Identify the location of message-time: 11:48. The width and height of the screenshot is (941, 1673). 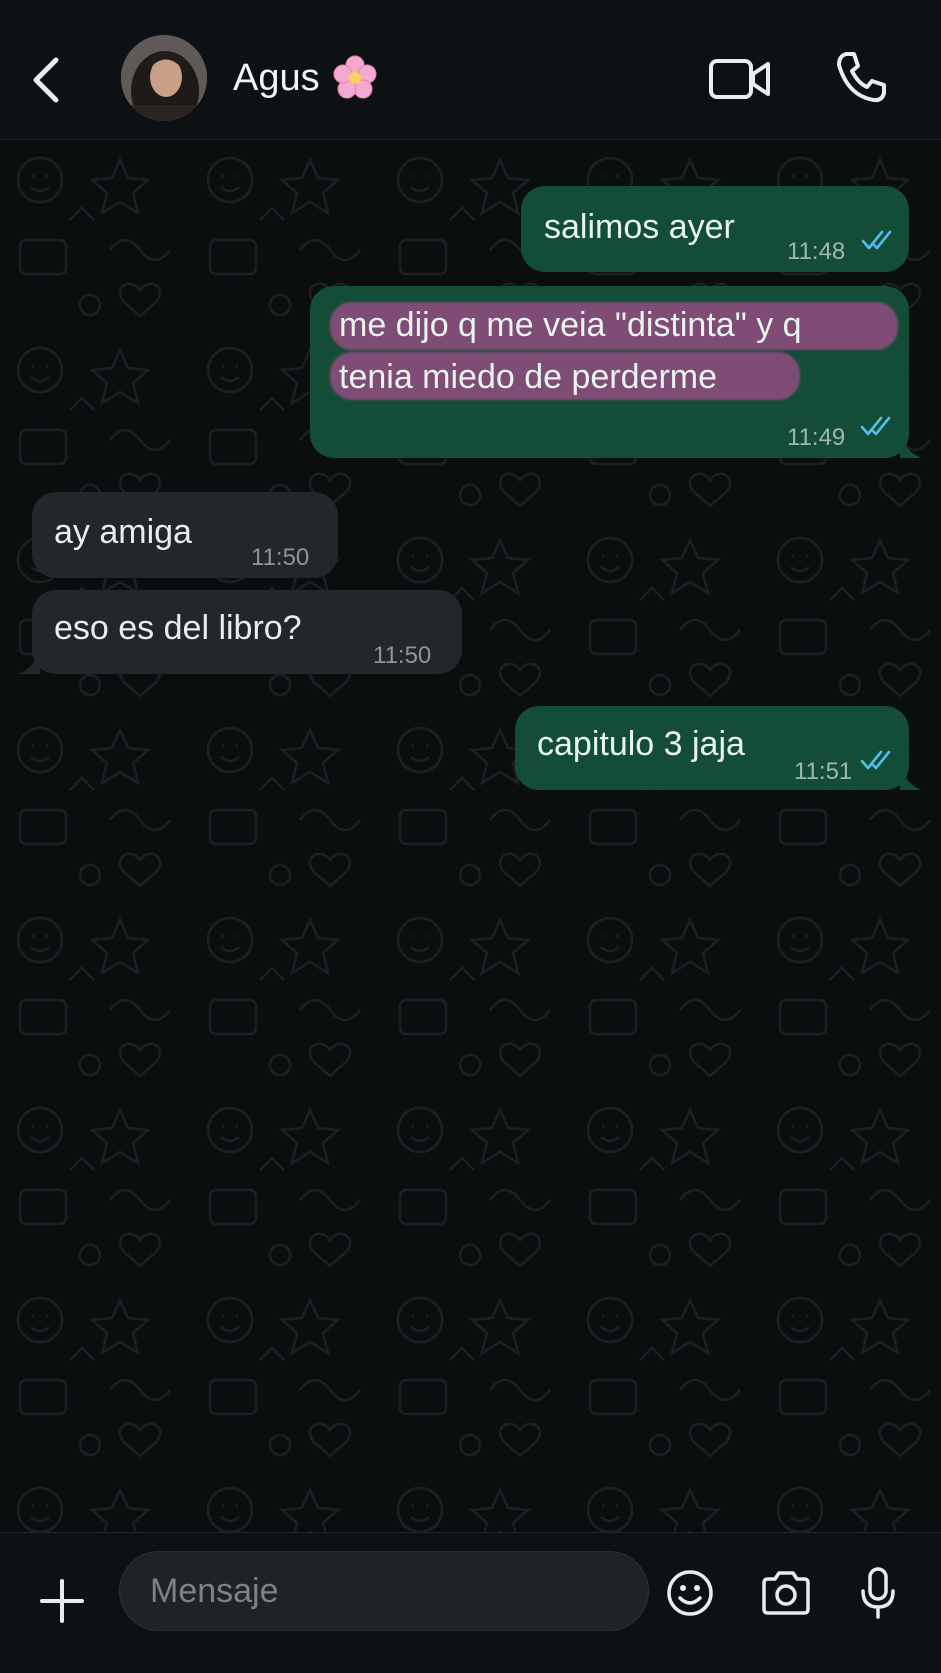
(816, 251).